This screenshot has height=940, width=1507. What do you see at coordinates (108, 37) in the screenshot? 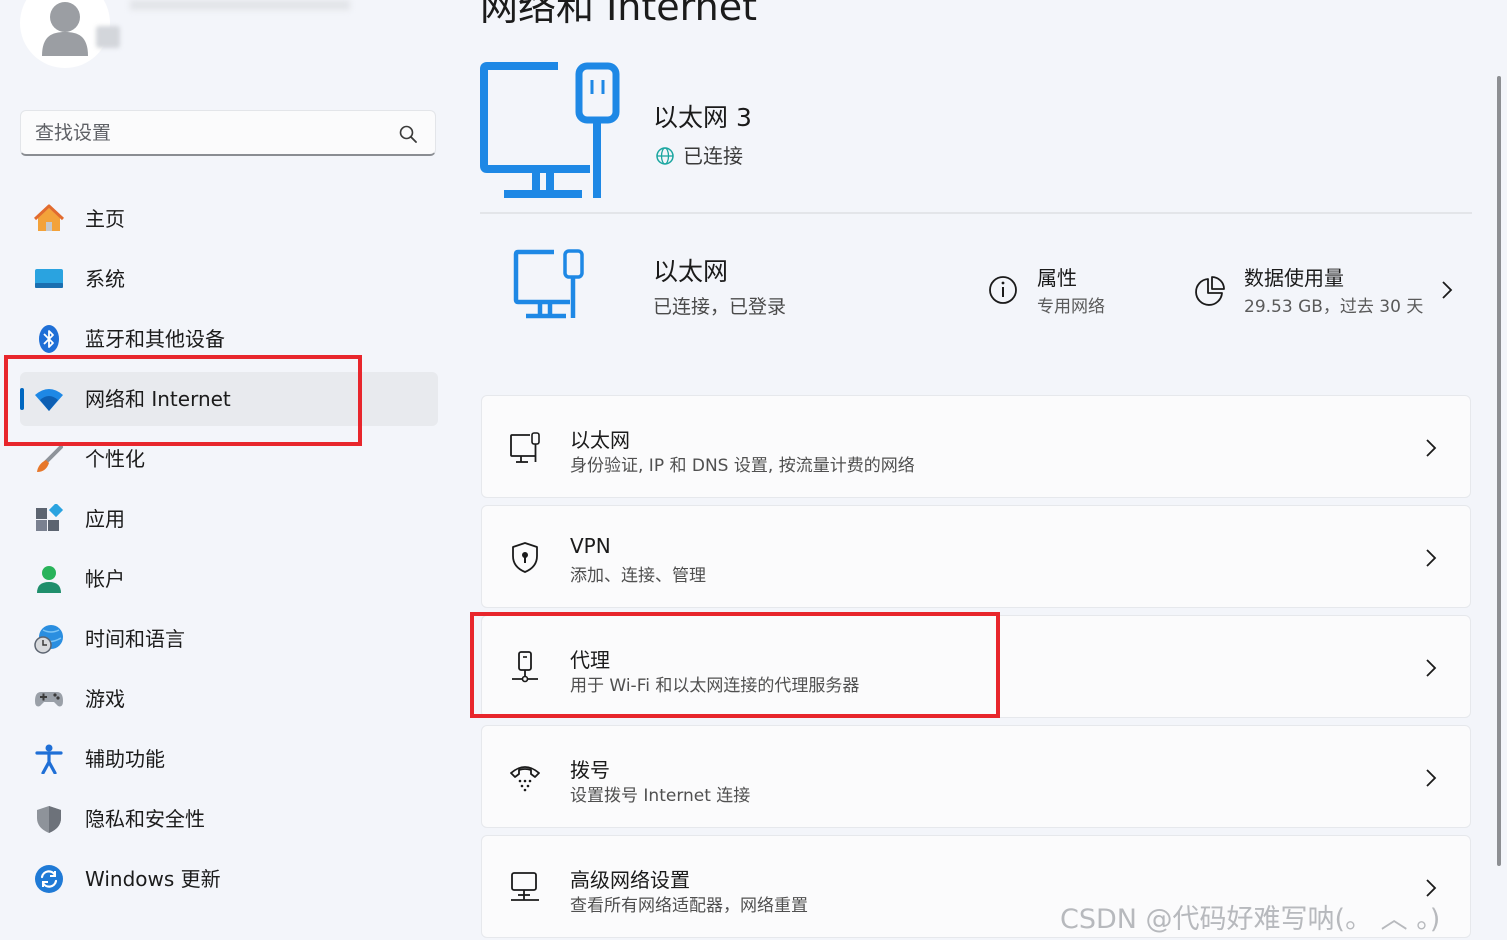
I see `user-name-blurred` at bounding box center [108, 37].